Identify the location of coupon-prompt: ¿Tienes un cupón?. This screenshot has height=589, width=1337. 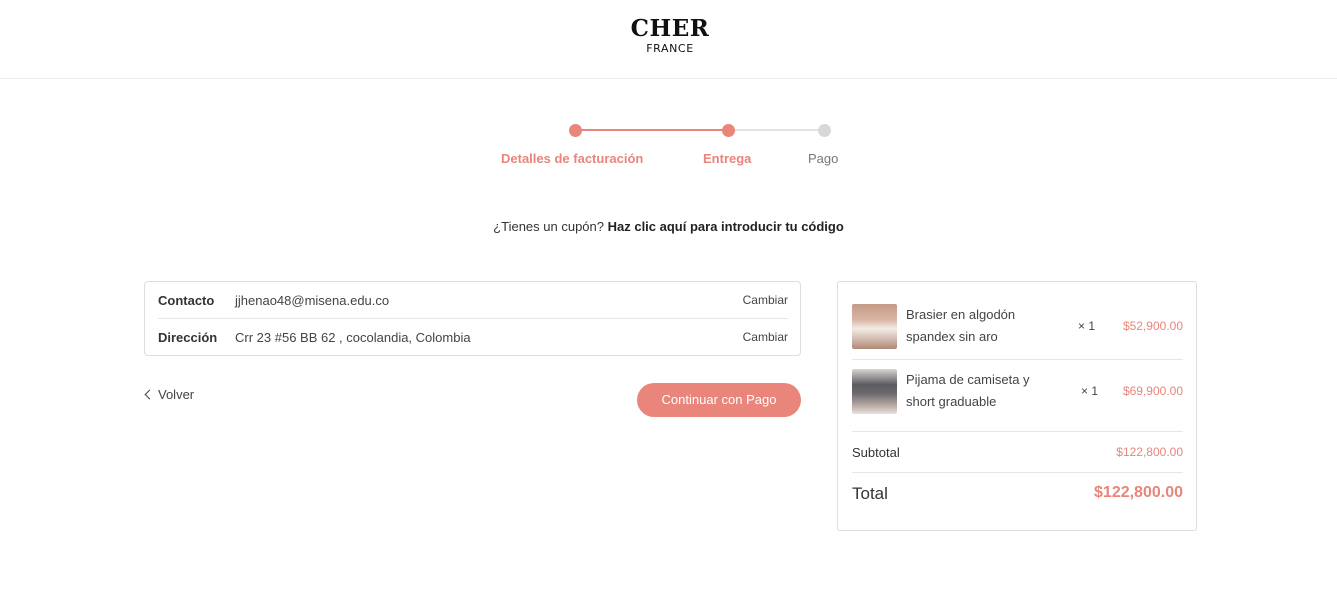
(548, 226).